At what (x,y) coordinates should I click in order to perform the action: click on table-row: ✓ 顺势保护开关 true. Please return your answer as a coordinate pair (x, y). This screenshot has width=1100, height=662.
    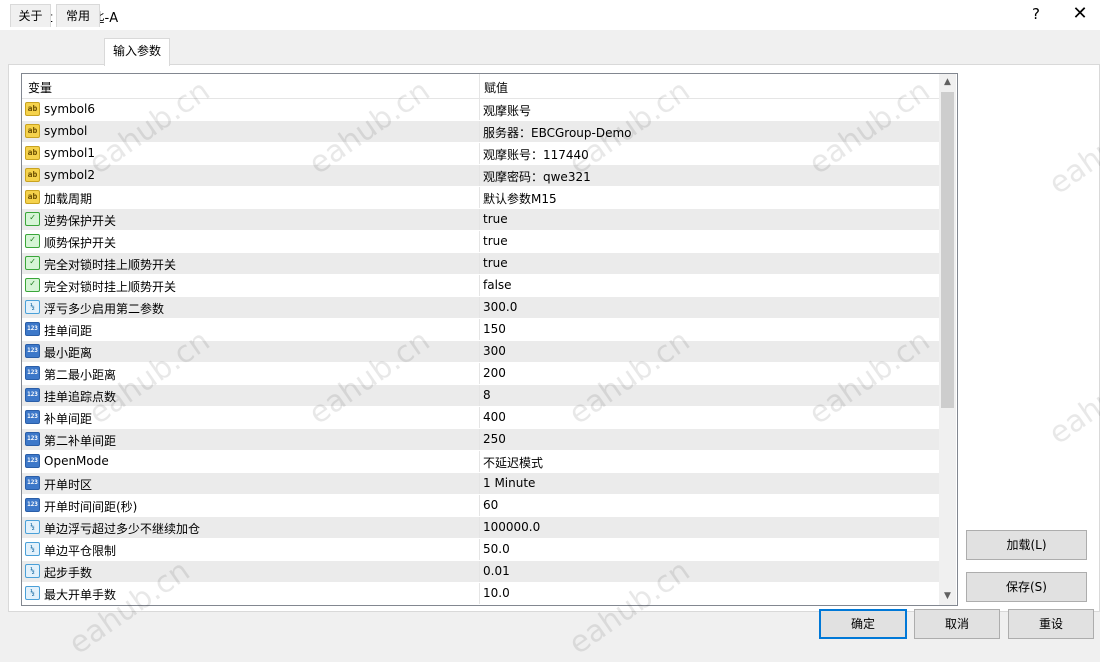
    Looking at the image, I should click on (480, 242).